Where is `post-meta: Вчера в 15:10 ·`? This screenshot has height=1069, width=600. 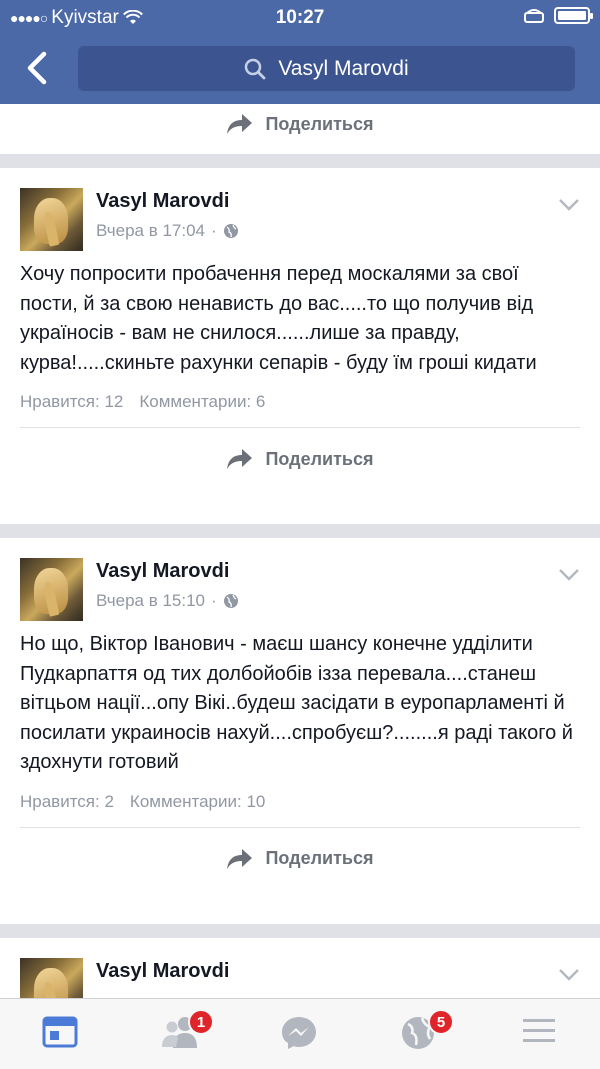
post-meta: Вчера в 15:10 · is located at coordinates (167, 601).